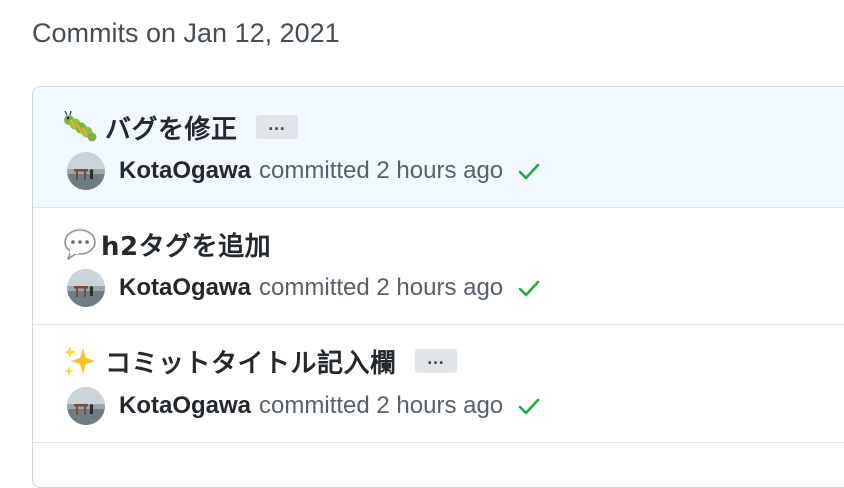 The width and height of the screenshot is (844, 488). Describe the element at coordinates (80, 127) in the screenshot. I see `caterpillar-icon` at that location.